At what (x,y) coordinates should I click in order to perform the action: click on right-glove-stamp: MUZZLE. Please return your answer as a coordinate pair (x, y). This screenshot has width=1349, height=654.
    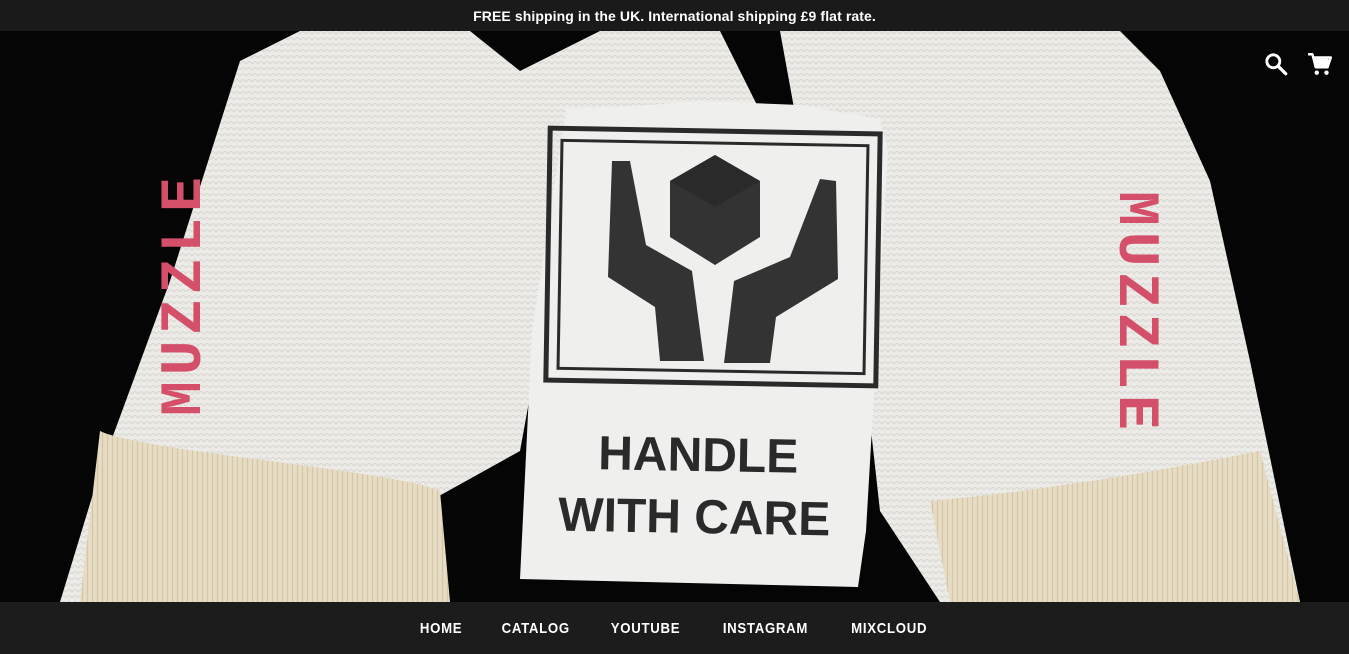
    Looking at the image, I should click on (1134, 313).